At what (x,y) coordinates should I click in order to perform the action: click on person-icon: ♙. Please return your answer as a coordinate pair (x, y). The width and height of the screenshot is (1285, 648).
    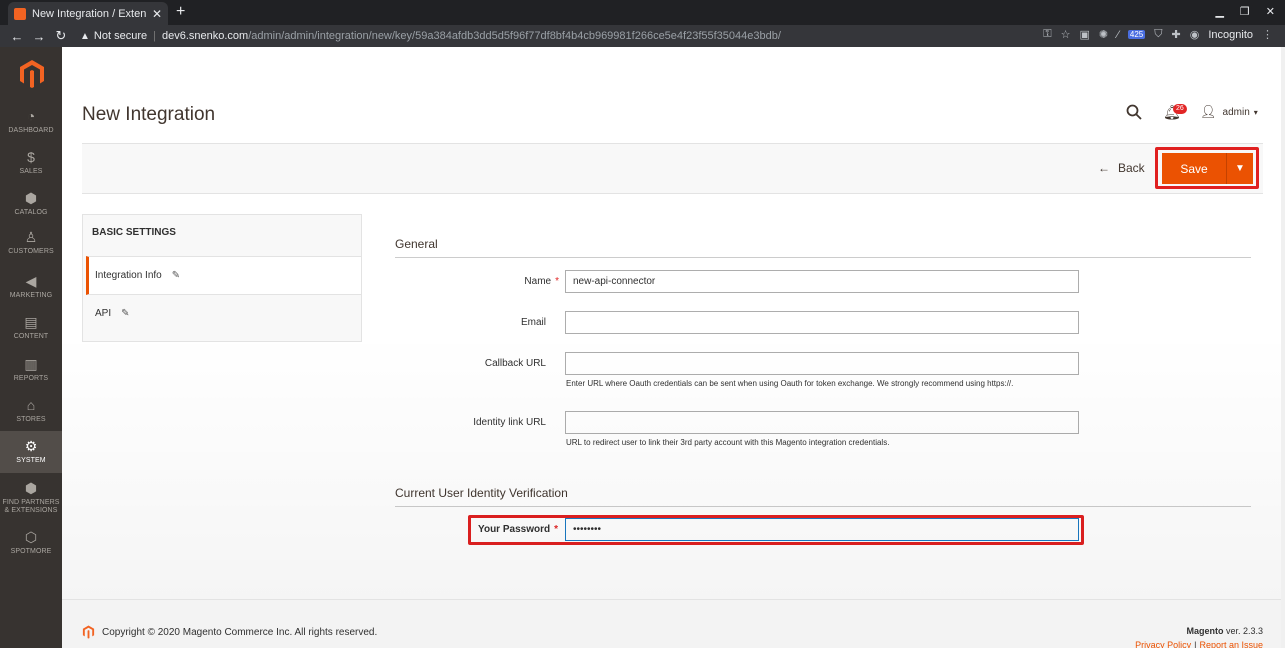
    Looking at the image, I should click on (31, 237).